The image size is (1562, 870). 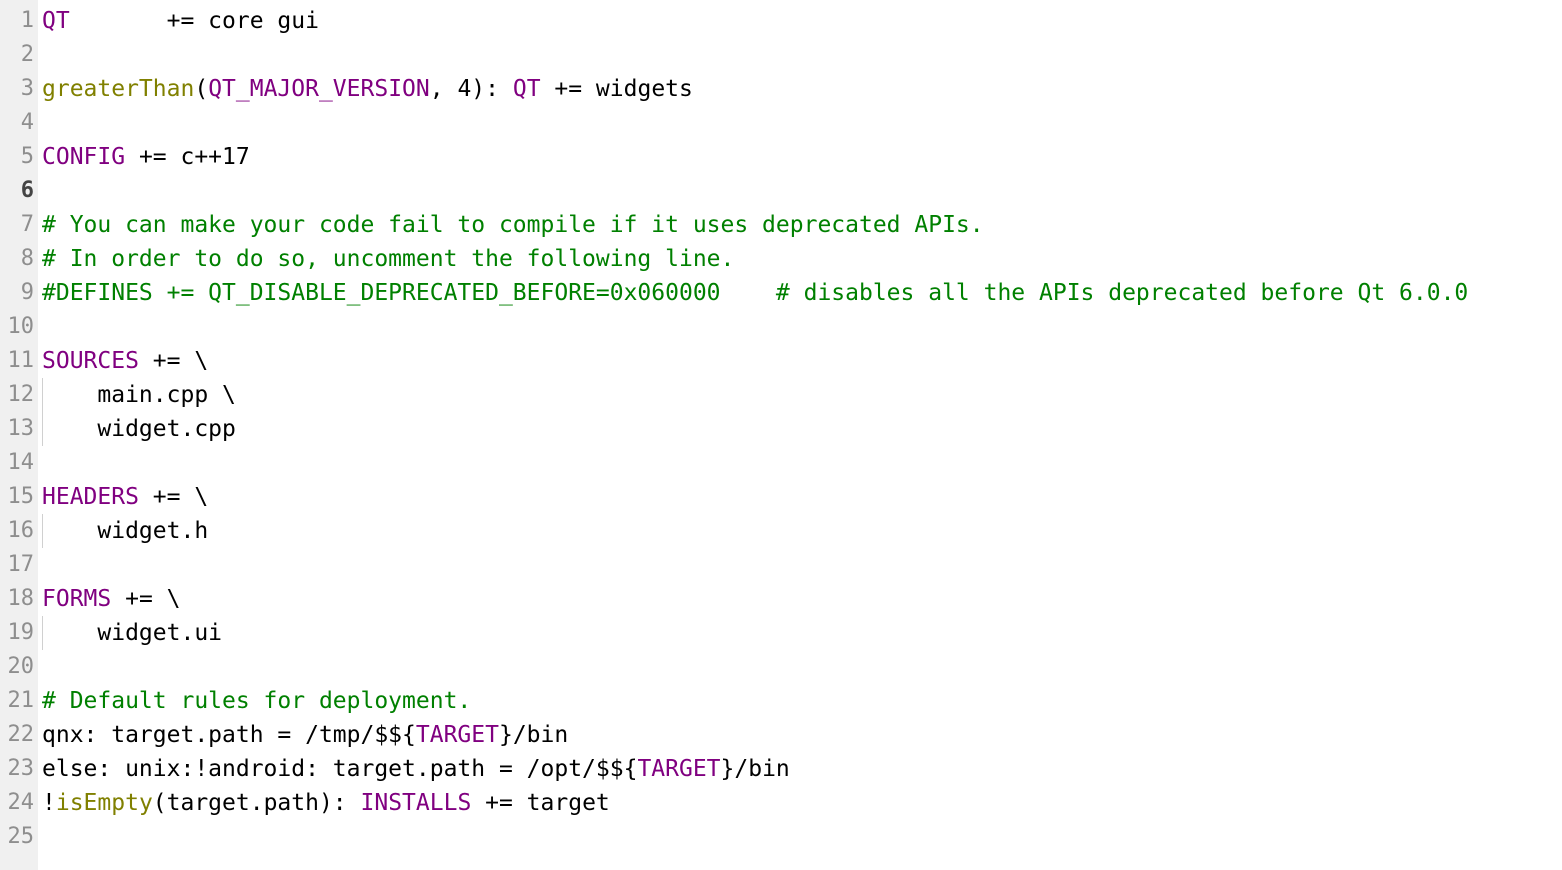 What do you see at coordinates (27, 258) in the screenshot?
I see `line-number: 8` at bounding box center [27, 258].